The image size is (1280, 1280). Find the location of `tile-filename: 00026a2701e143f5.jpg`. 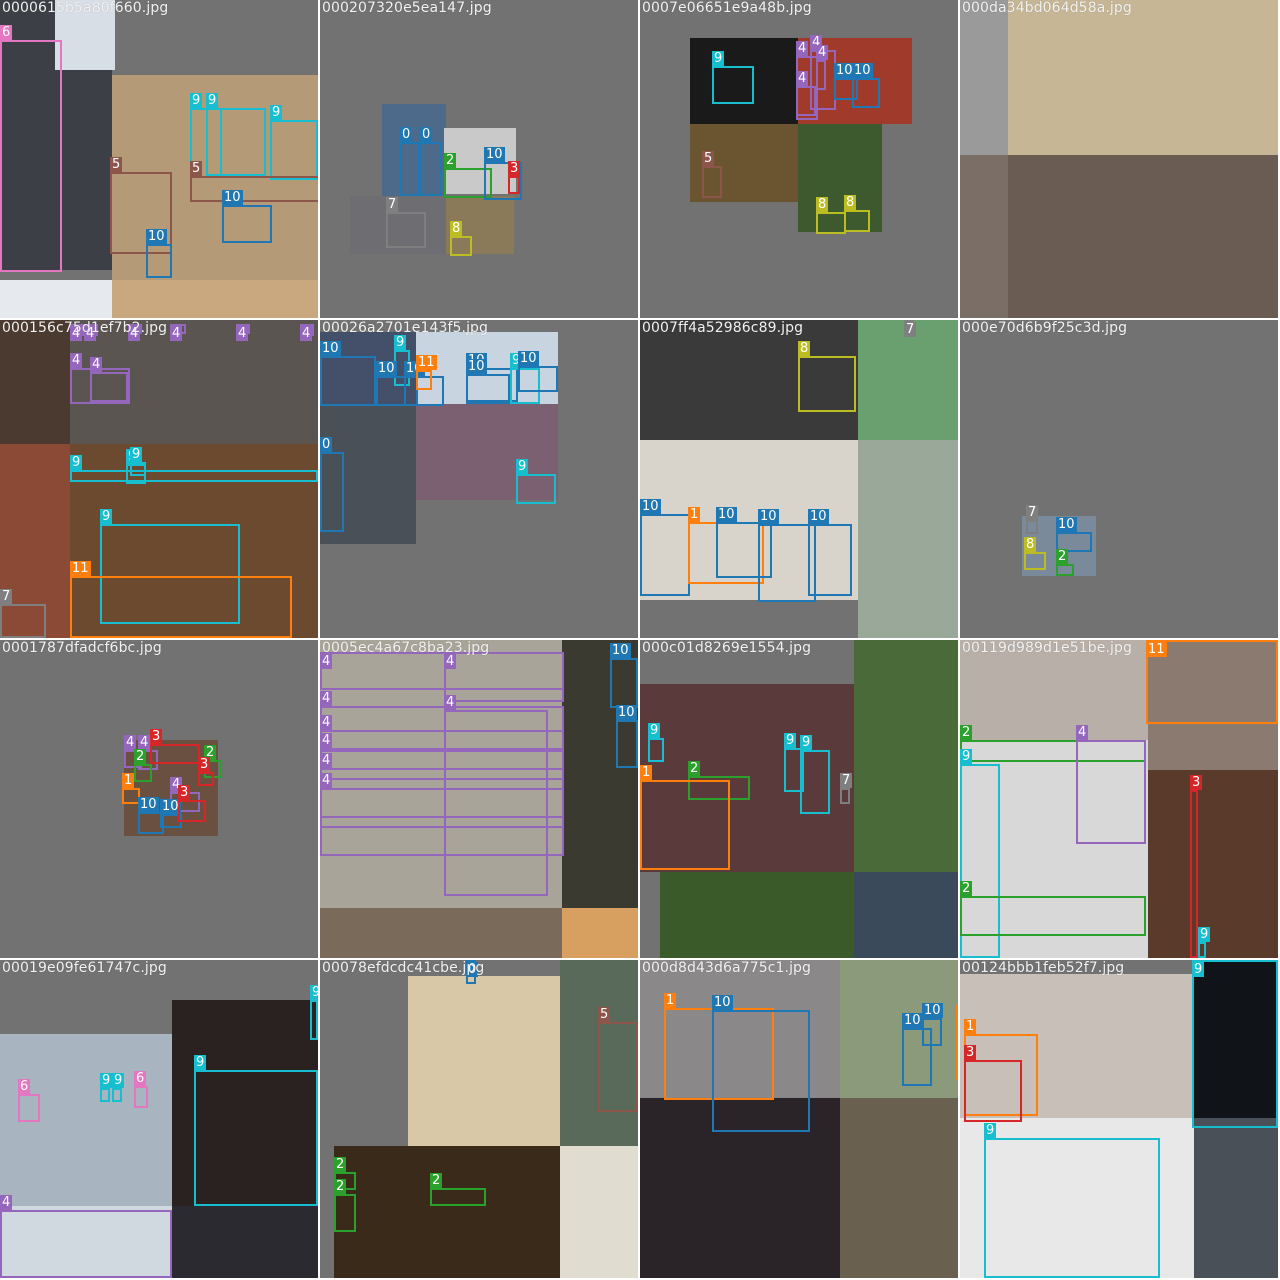

tile-filename: 00026a2701e143f5.jpg is located at coordinates (405, 328).